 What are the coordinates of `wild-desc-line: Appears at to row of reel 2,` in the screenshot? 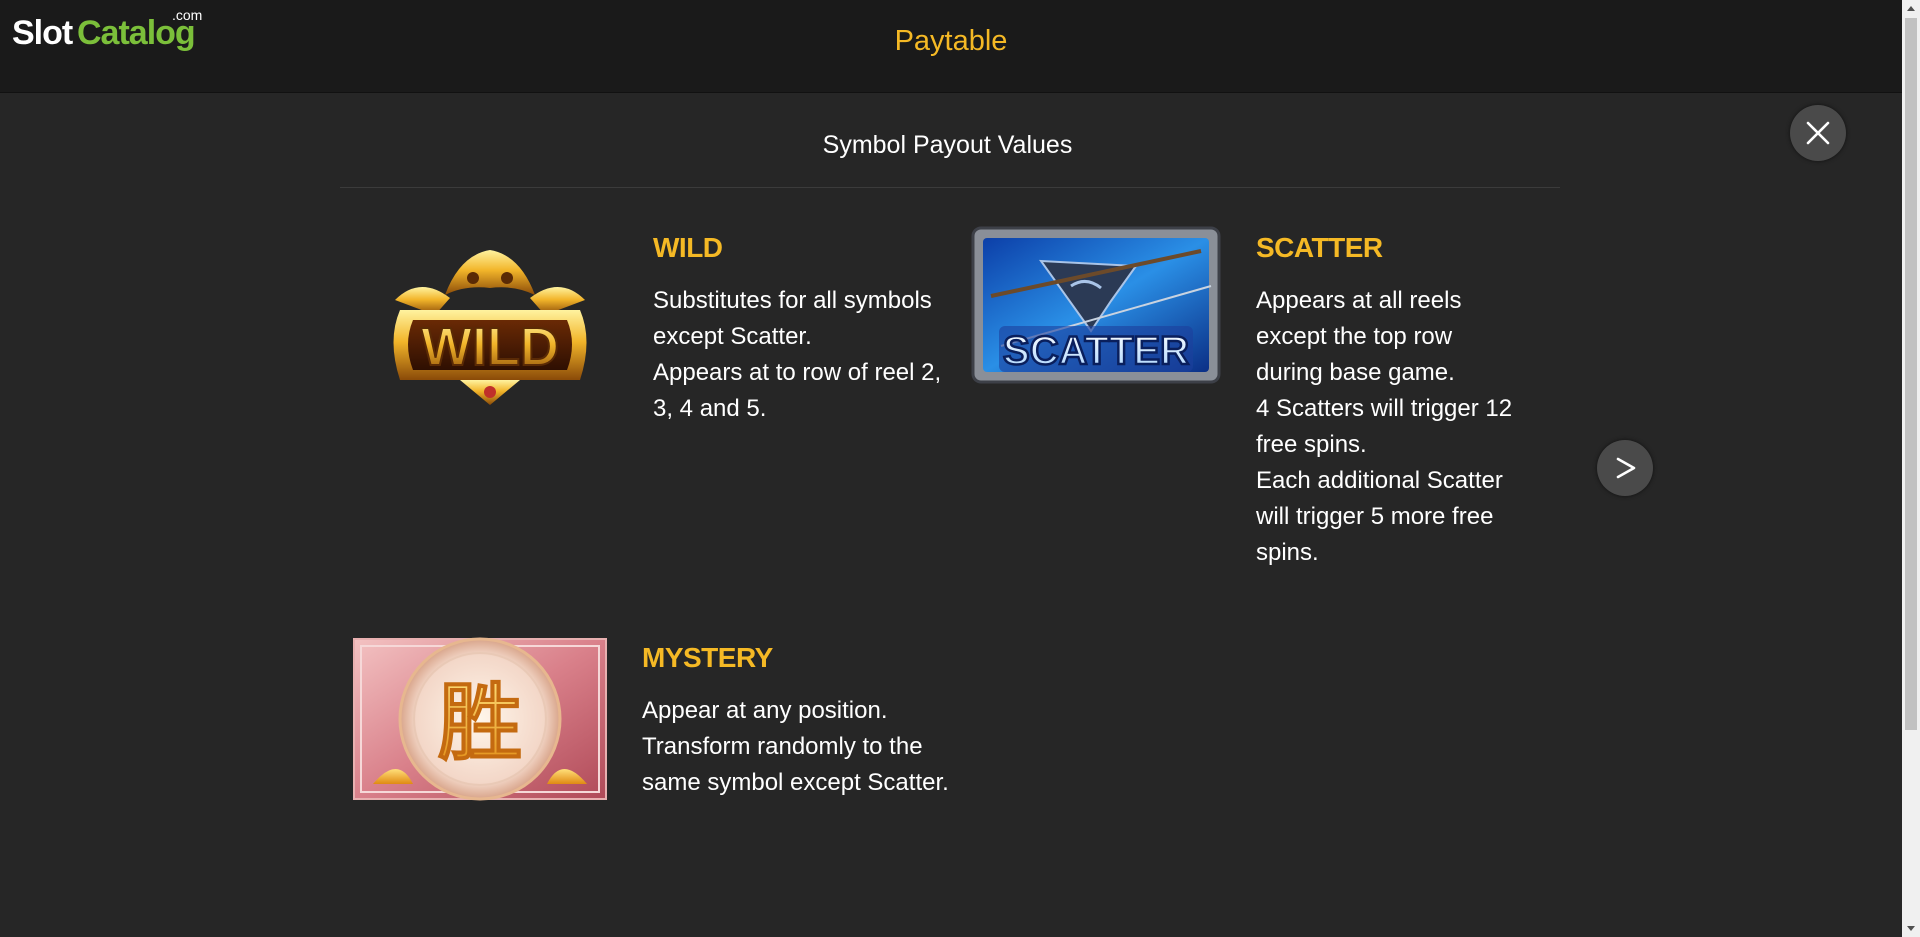 It's located at (797, 372).